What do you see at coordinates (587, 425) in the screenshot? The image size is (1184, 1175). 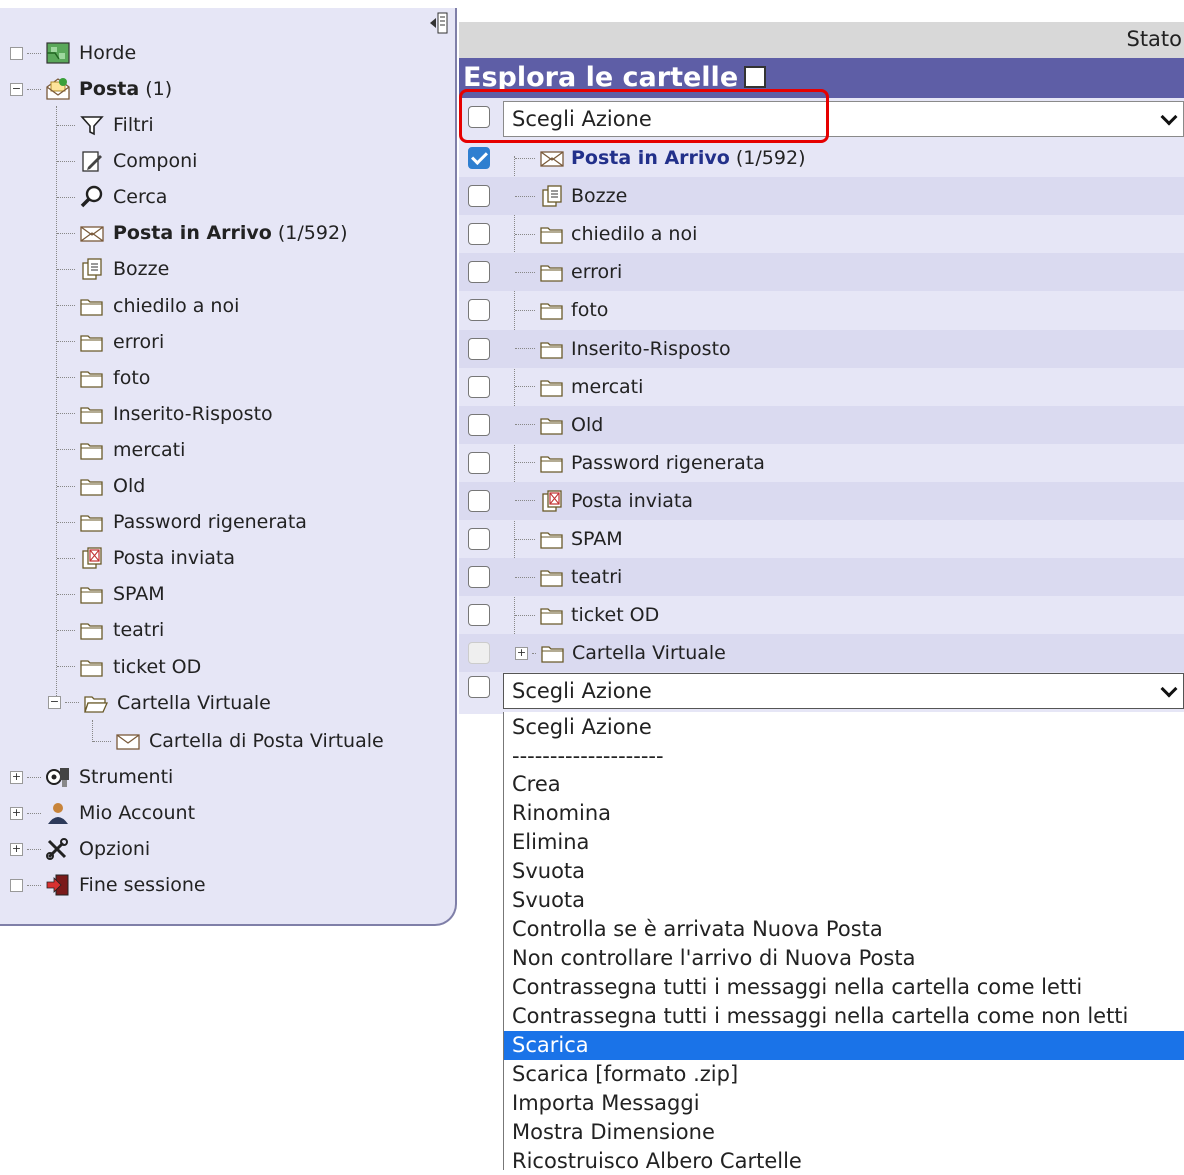 I see `folder-name: Old` at bounding box center [587, 425].